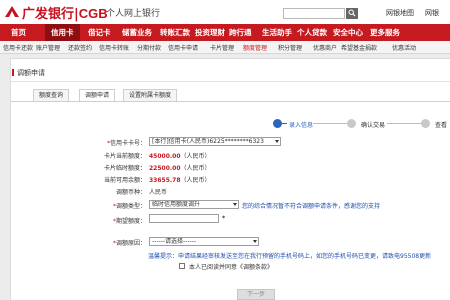 The width and height of the screenshot is (450, 300). What do you see at coordinates (314, 13) in the screenshot?
I see `search-input` at bounding box center [314, 13].